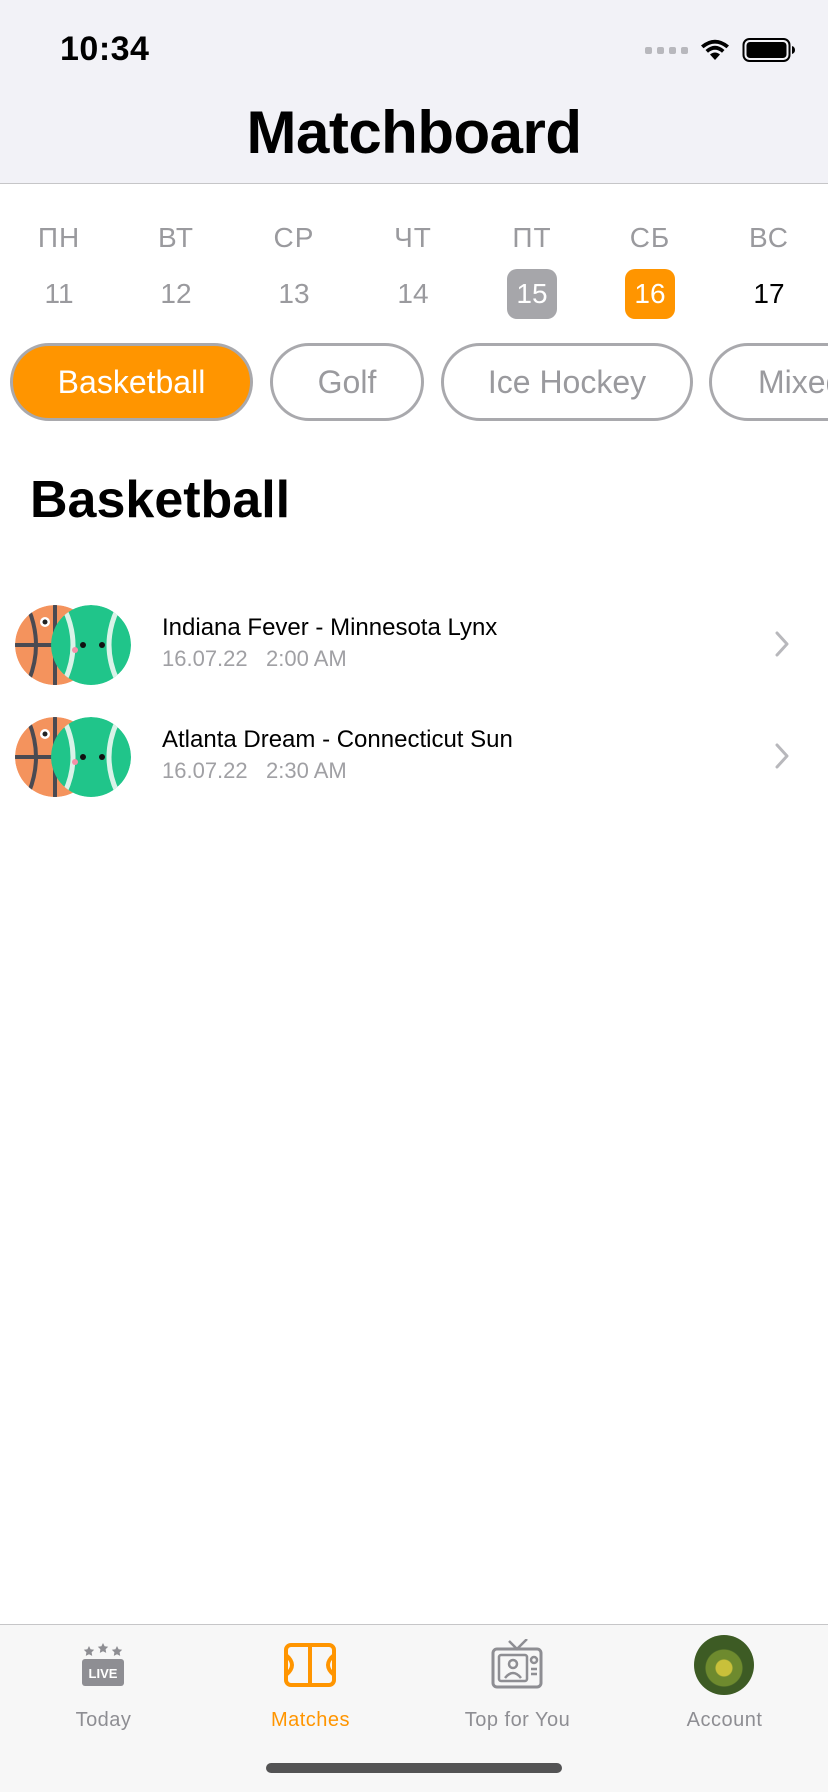 The width and height of the screenshot is (828, 1792). I want to click on day-item: ЧТ 14, so click(413, 254).